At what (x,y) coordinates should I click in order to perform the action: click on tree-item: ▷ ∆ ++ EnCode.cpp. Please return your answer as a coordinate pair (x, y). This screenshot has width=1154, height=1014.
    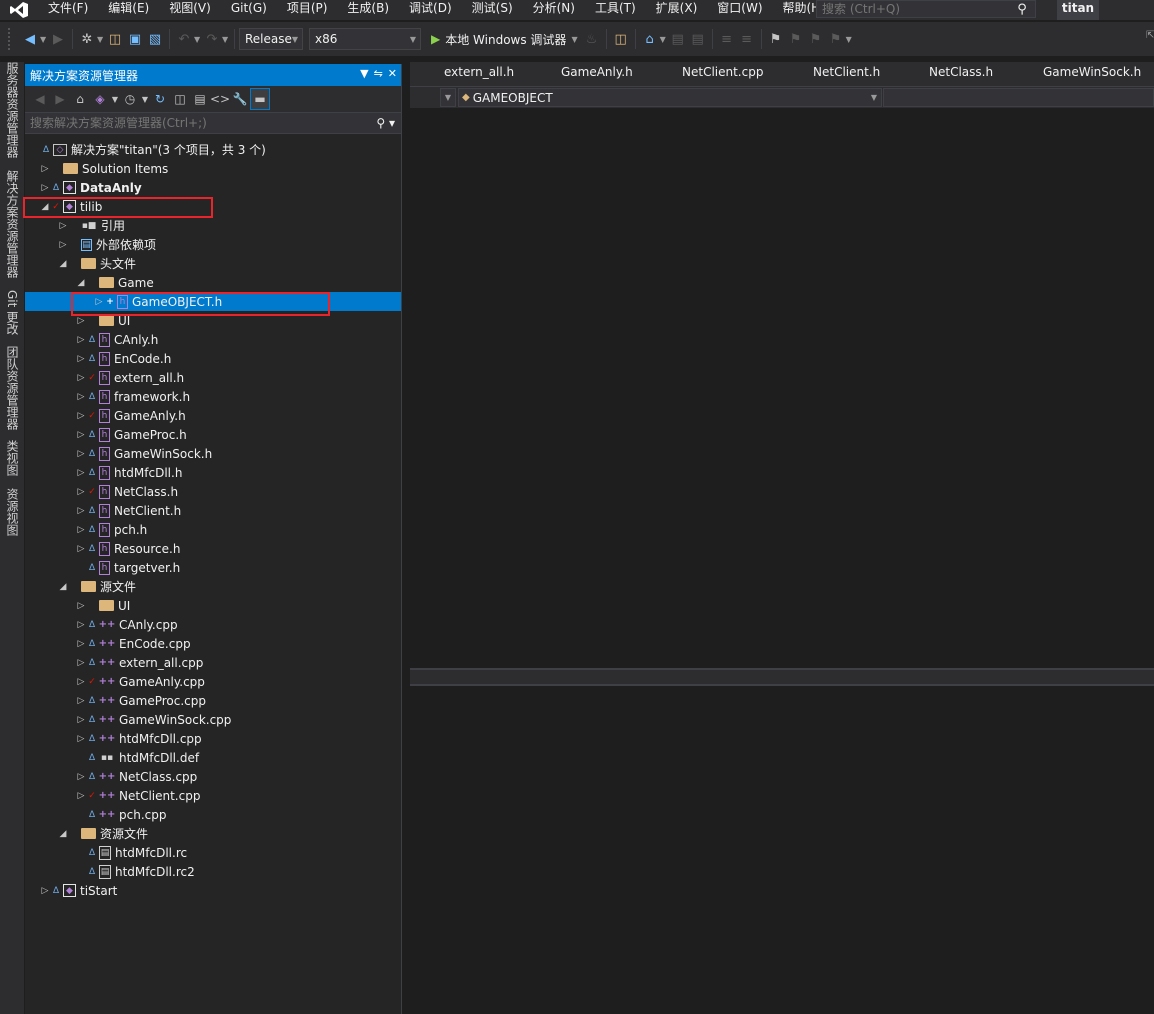
    Looking at the image, I should click on (213, 643).